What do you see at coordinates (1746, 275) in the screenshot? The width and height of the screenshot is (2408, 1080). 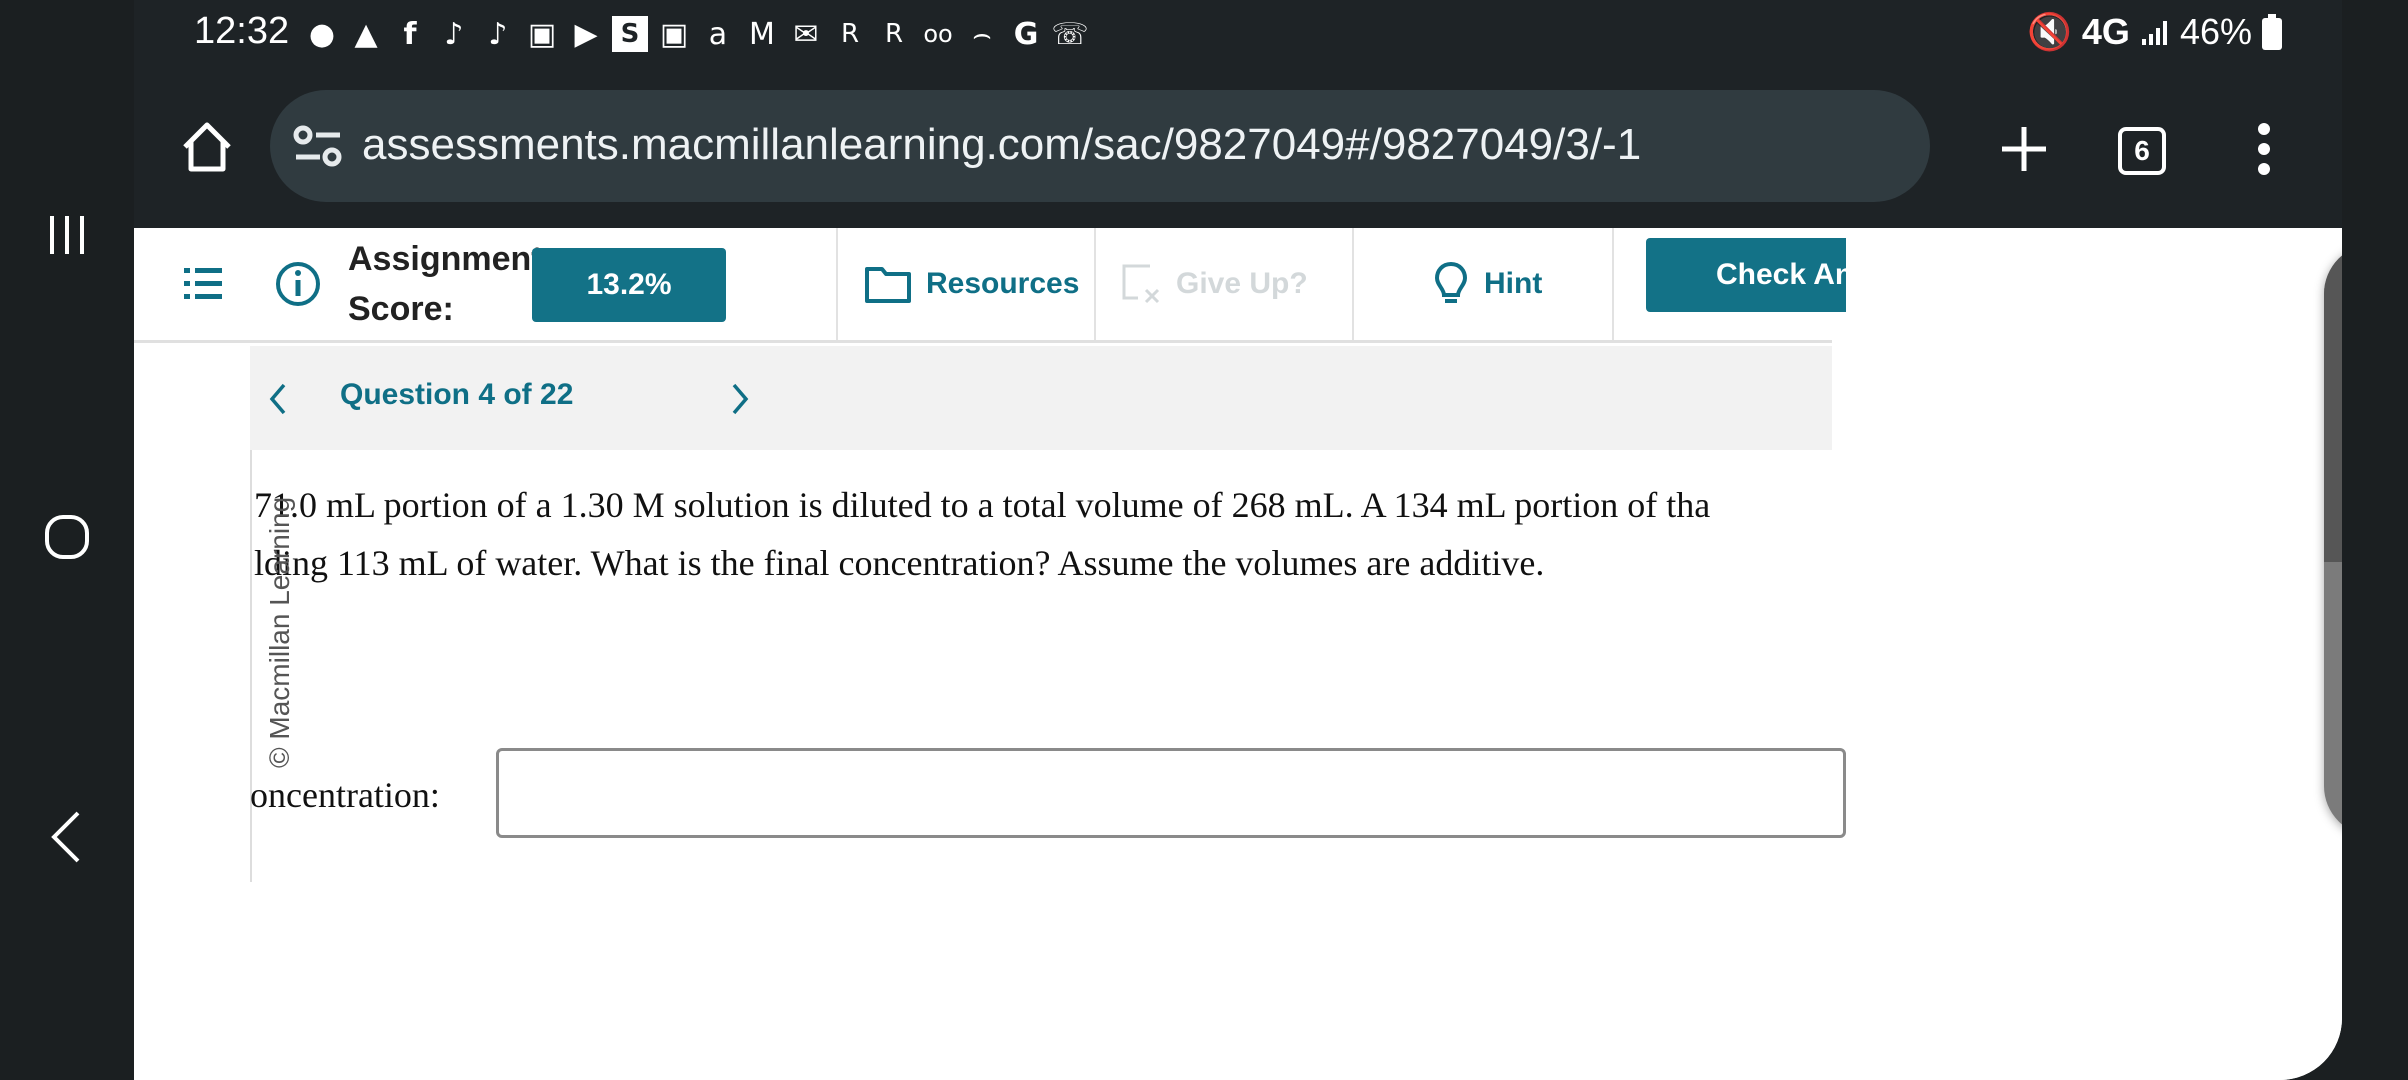 I see `check-answer-button: Check An` at bounding box center [1746, 275].